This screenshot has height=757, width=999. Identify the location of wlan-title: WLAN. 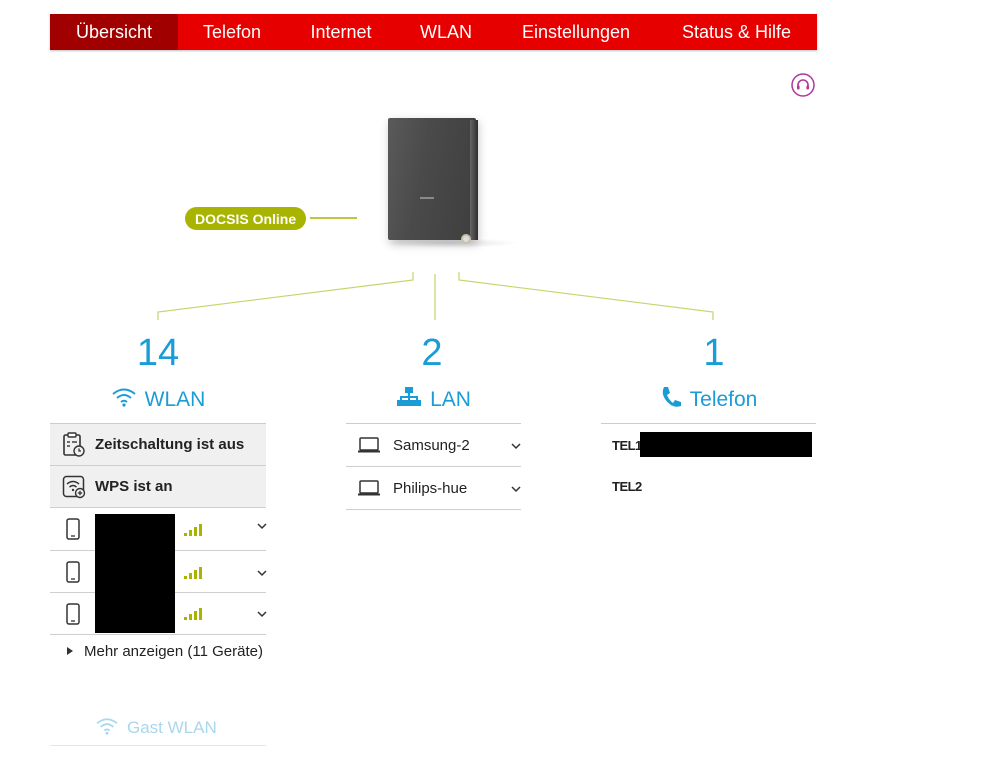
(175, 399).